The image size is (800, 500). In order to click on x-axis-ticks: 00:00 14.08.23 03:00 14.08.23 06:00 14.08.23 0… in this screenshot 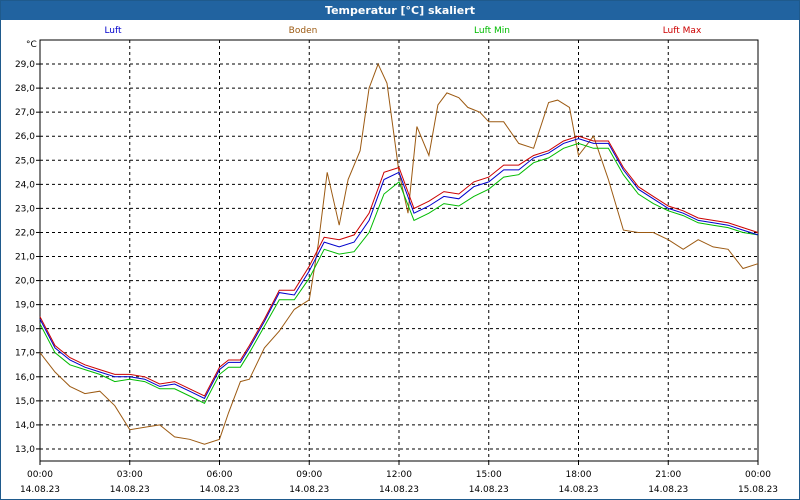, I will do `click(399, 478)`.